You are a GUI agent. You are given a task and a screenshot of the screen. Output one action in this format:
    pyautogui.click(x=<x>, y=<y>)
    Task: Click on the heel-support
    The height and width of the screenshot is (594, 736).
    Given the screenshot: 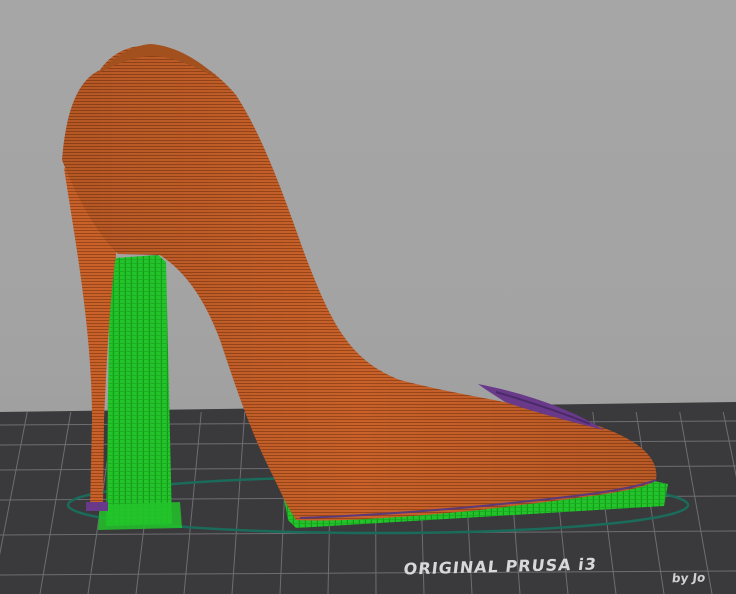 What is the action you would take?
    pyautogui.click(x=139, y=390)
    